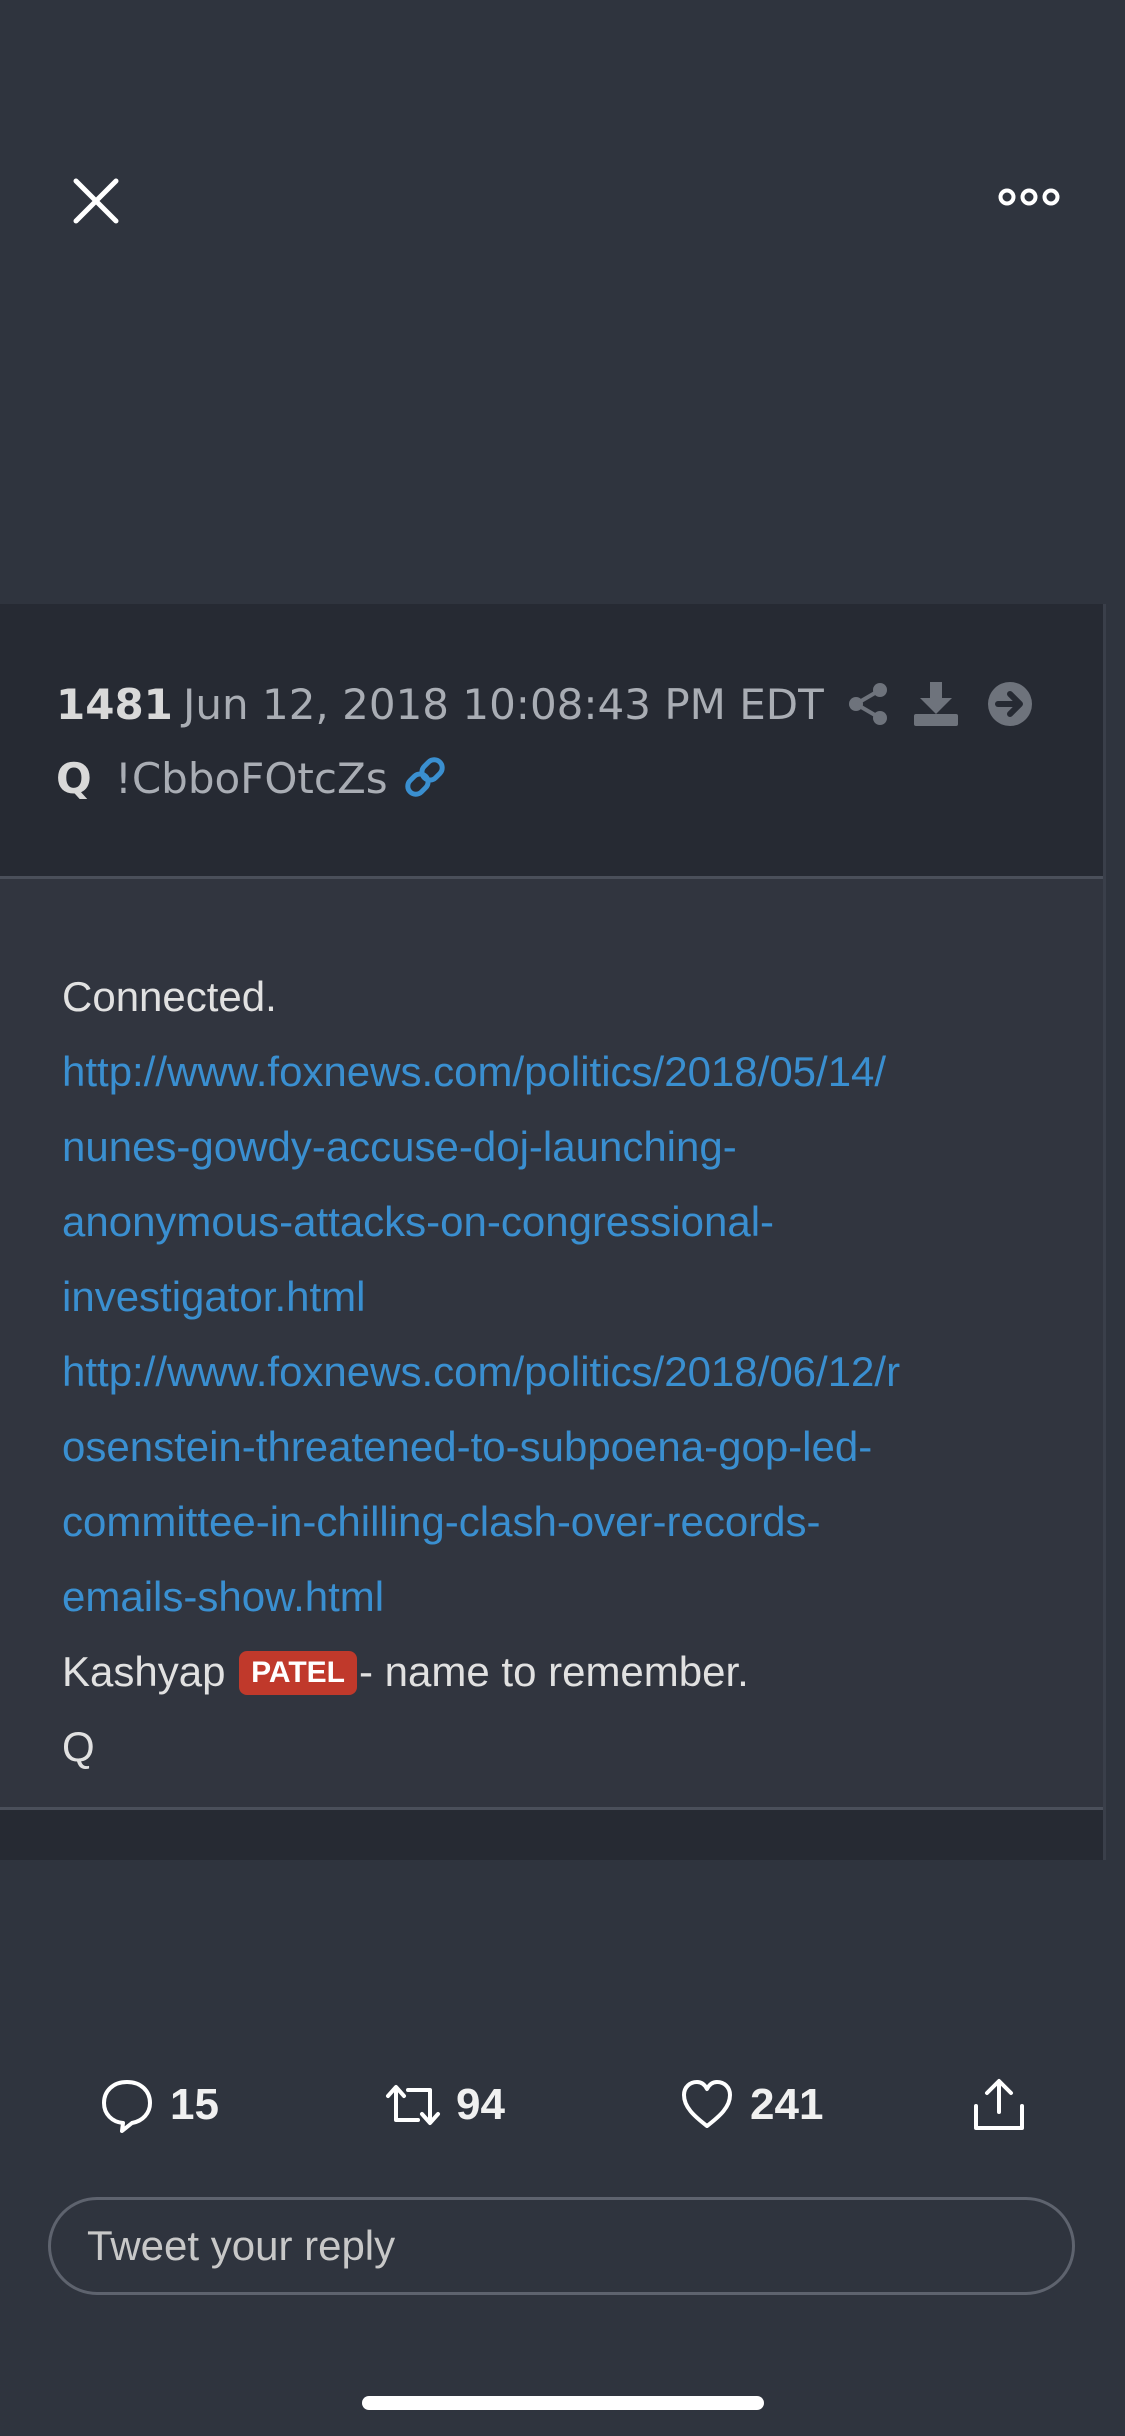 The image size is (1125, 2436). I want to click on reply-count: 15, so click(194, 2104).